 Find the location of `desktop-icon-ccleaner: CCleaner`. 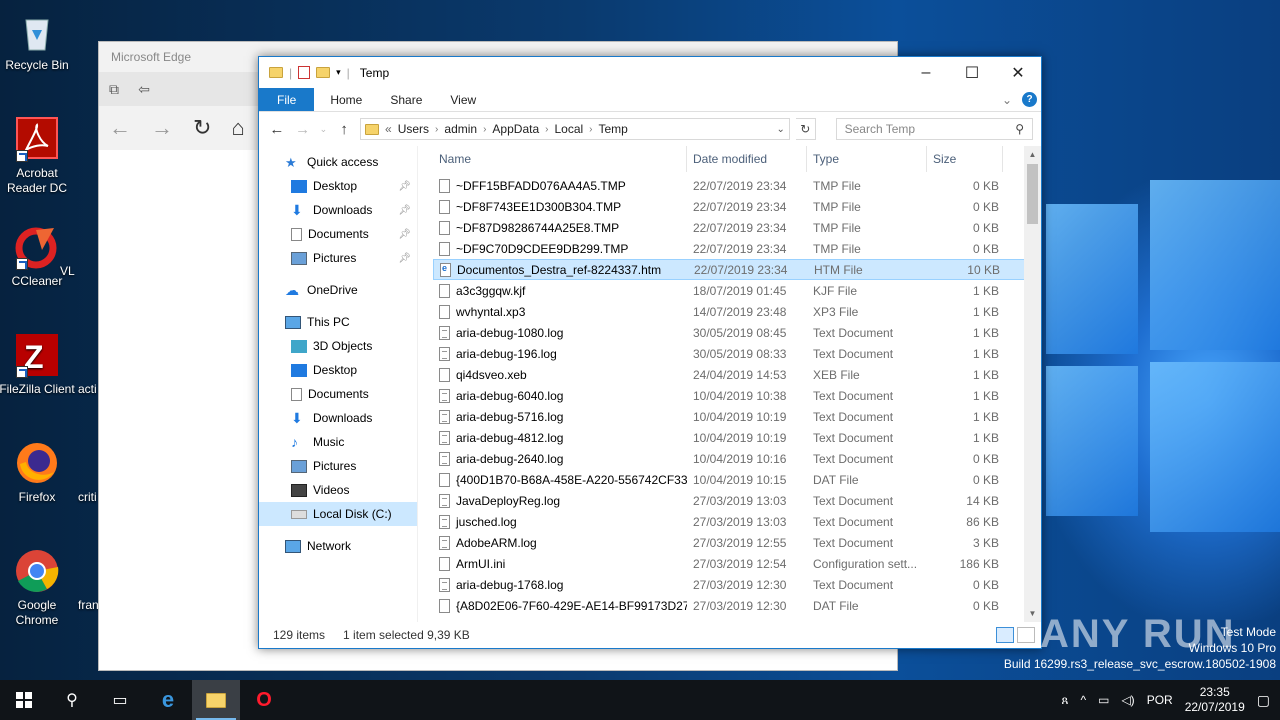

desktop-icon-ccleaner: CCleaner is located at coordinates (37, 256).